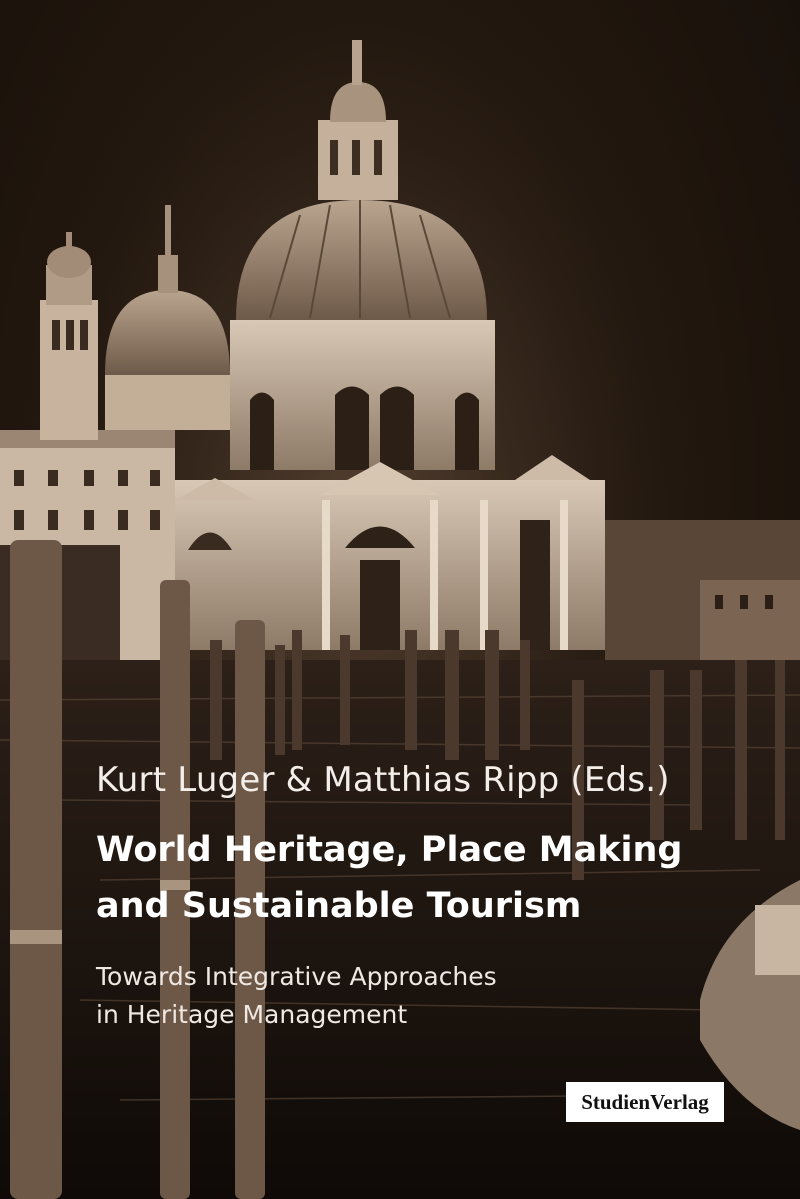 The width and height of the screenshot is (800, 1199). I want to click on editors-line: Kurt Luger & Matthias Ripp (Eds.), so click(383, 780).